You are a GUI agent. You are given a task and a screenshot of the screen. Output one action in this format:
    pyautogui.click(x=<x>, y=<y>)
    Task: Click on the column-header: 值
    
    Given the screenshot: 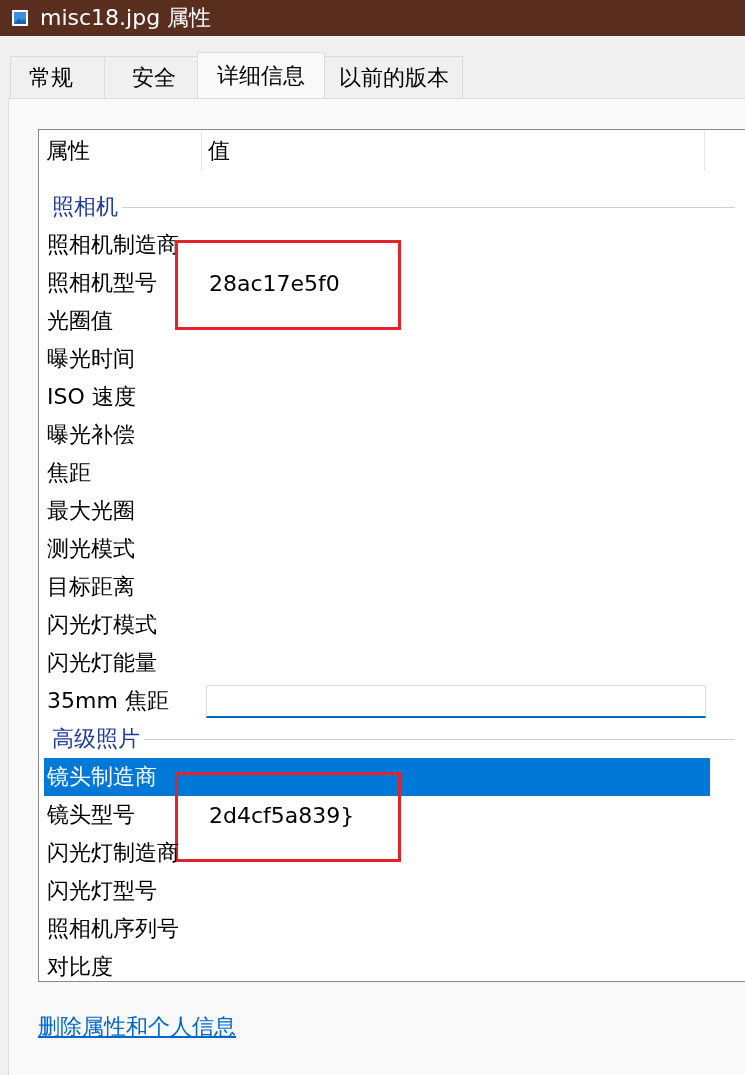 What is the action you would take?
    pyautogui.click(x=453, y=150)
    